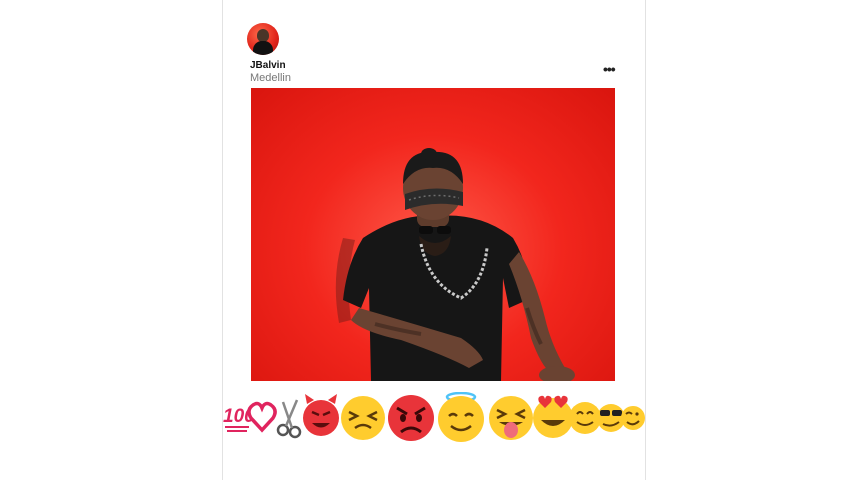  What do you see at coordinates (263, 39) in the screenshot?
I see `avatar` at bounding box center [263, 39].